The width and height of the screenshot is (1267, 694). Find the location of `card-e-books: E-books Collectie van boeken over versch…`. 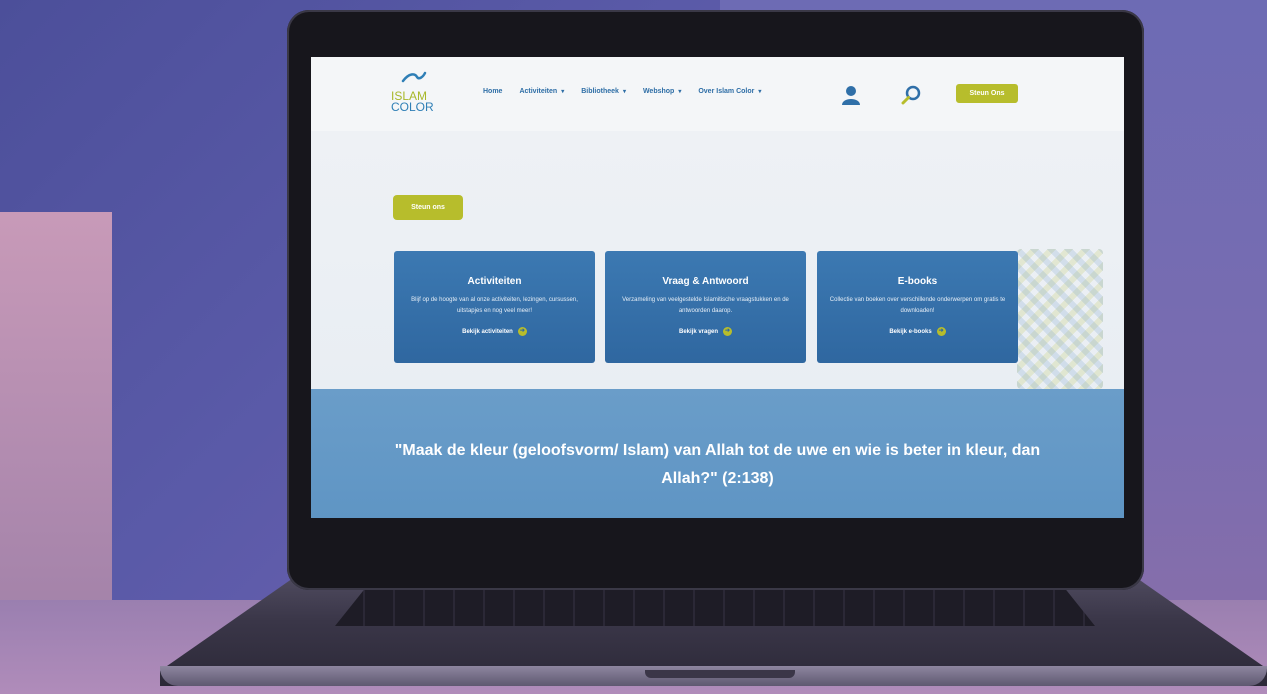

card-e-books: E-books Collectie van boeken over versch… is located at coordinates (917, 307).